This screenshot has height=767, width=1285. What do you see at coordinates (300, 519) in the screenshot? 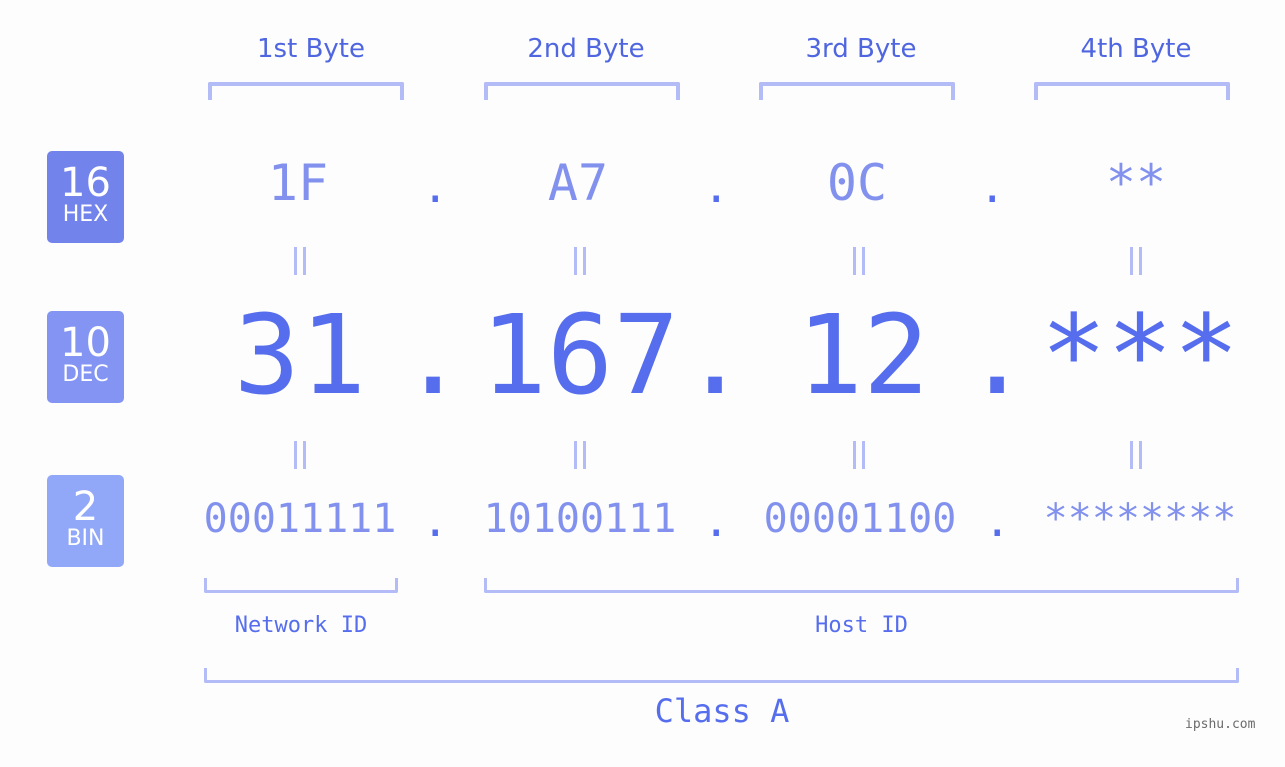
I see `bin-value-1: 00011111` at bounding box center [300, 519].